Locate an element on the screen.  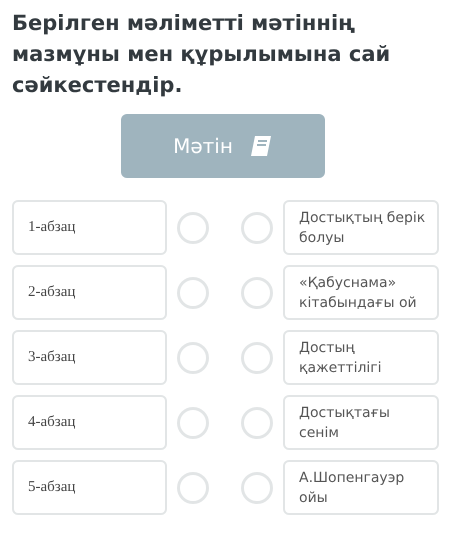
content-option: Достың қажеттілігі is located at coordinates (361, 357).